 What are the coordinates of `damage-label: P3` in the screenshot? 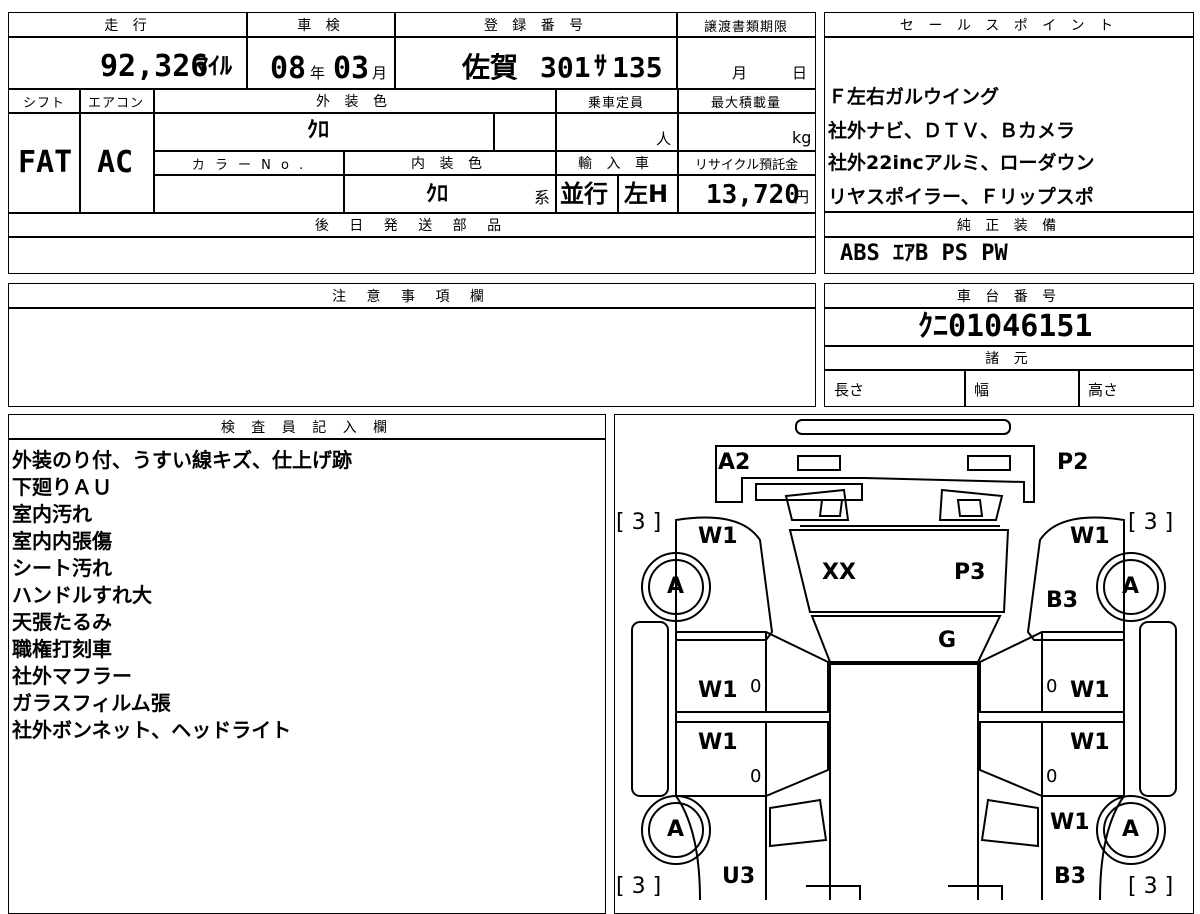 It's located at (970, 572).